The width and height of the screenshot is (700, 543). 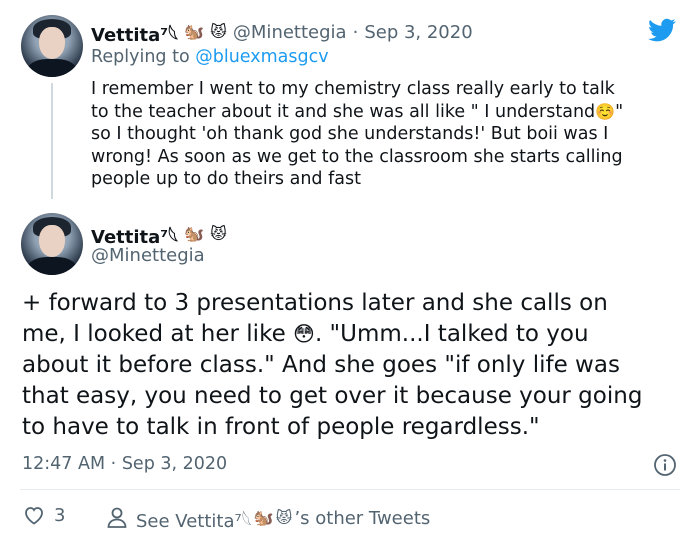 I want to click on person-icon, so click(x=117, y=517).